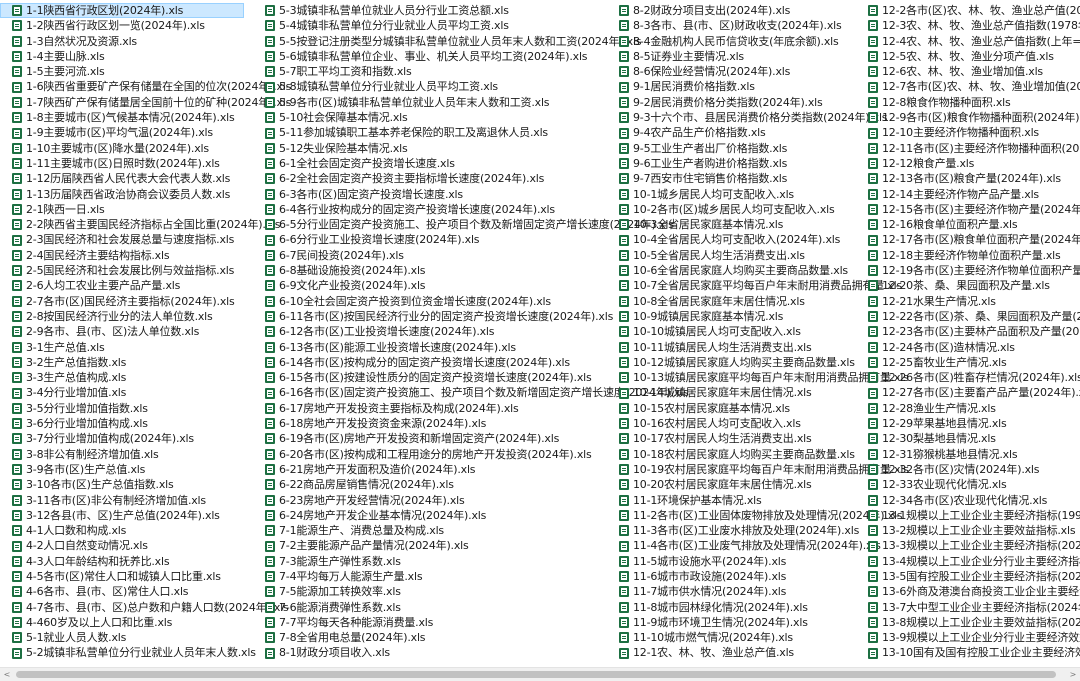  I want to click on file-item: 11-10城市燃气情况(2024年).xls, so click(727, 637).